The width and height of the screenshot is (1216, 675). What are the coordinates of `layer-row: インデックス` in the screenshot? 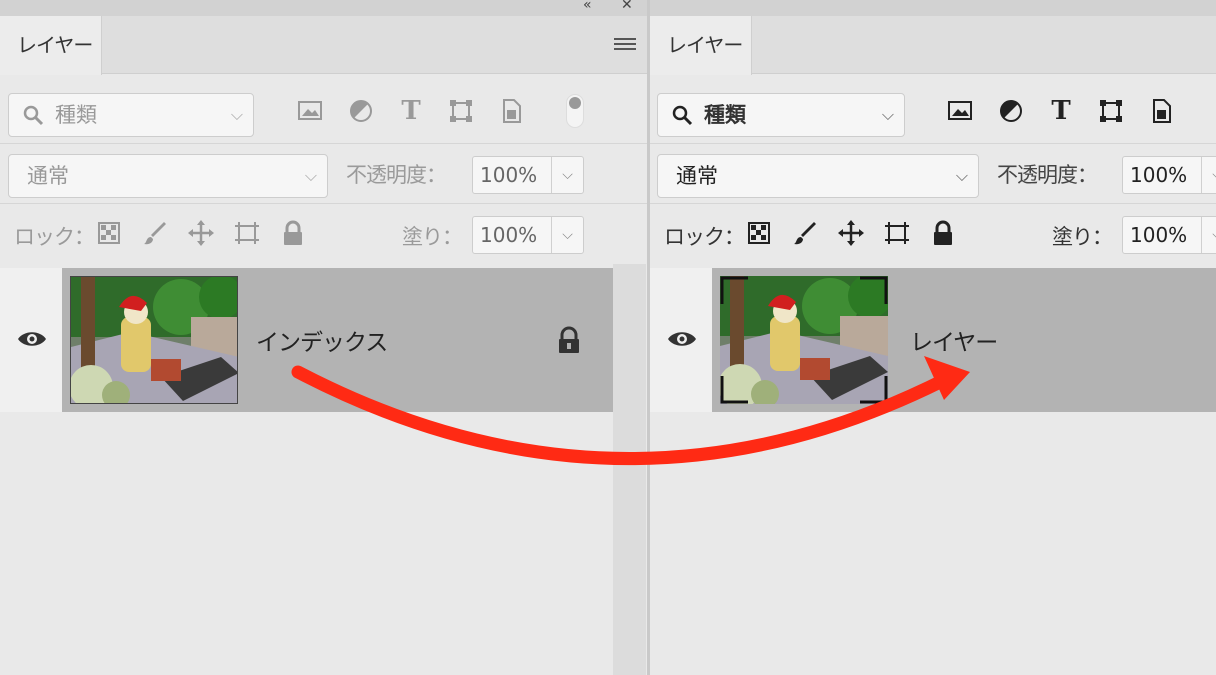 It's located at (306, 340).